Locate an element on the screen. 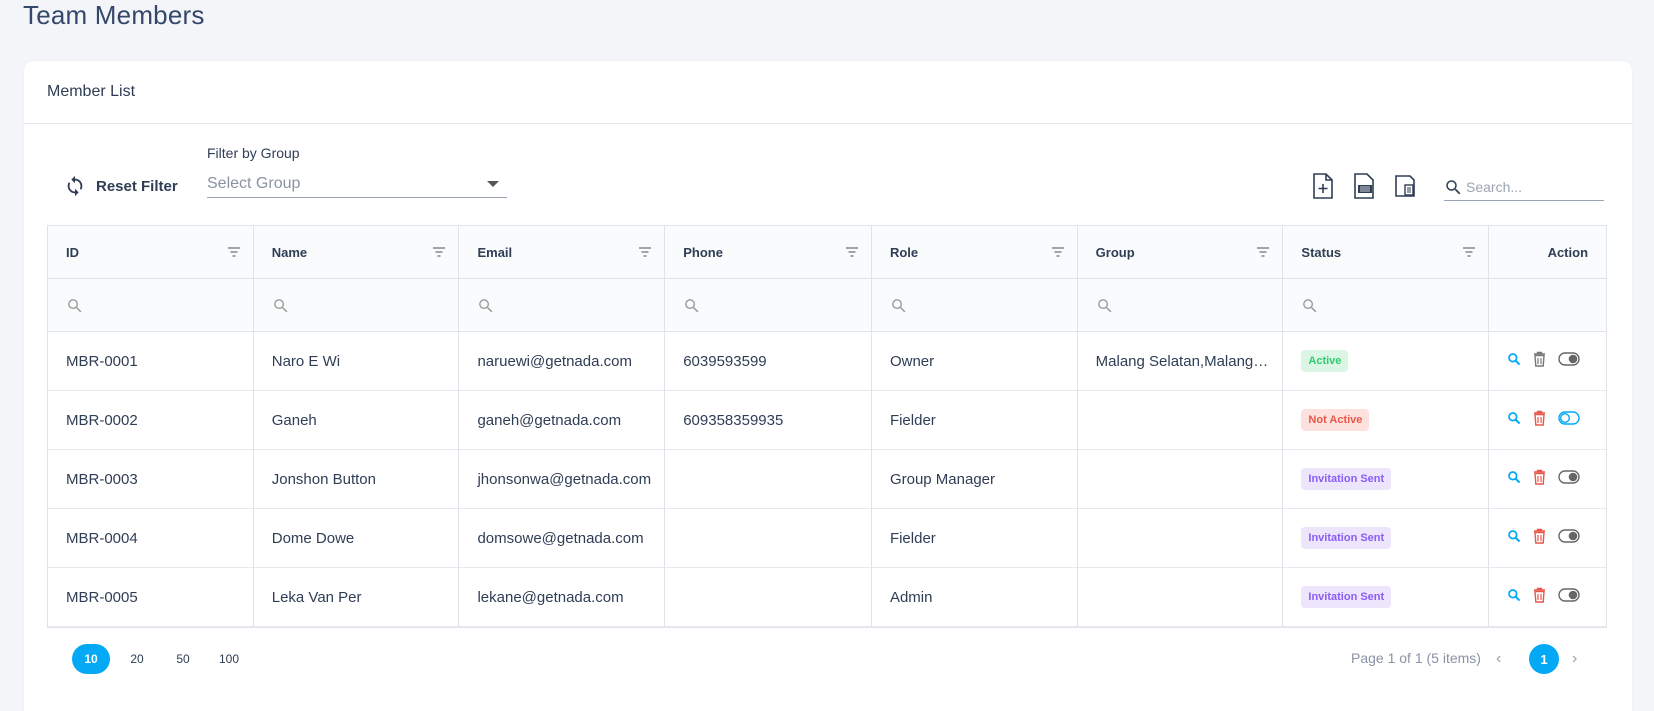  column-filter-status is located at coordinates (1386, 305).